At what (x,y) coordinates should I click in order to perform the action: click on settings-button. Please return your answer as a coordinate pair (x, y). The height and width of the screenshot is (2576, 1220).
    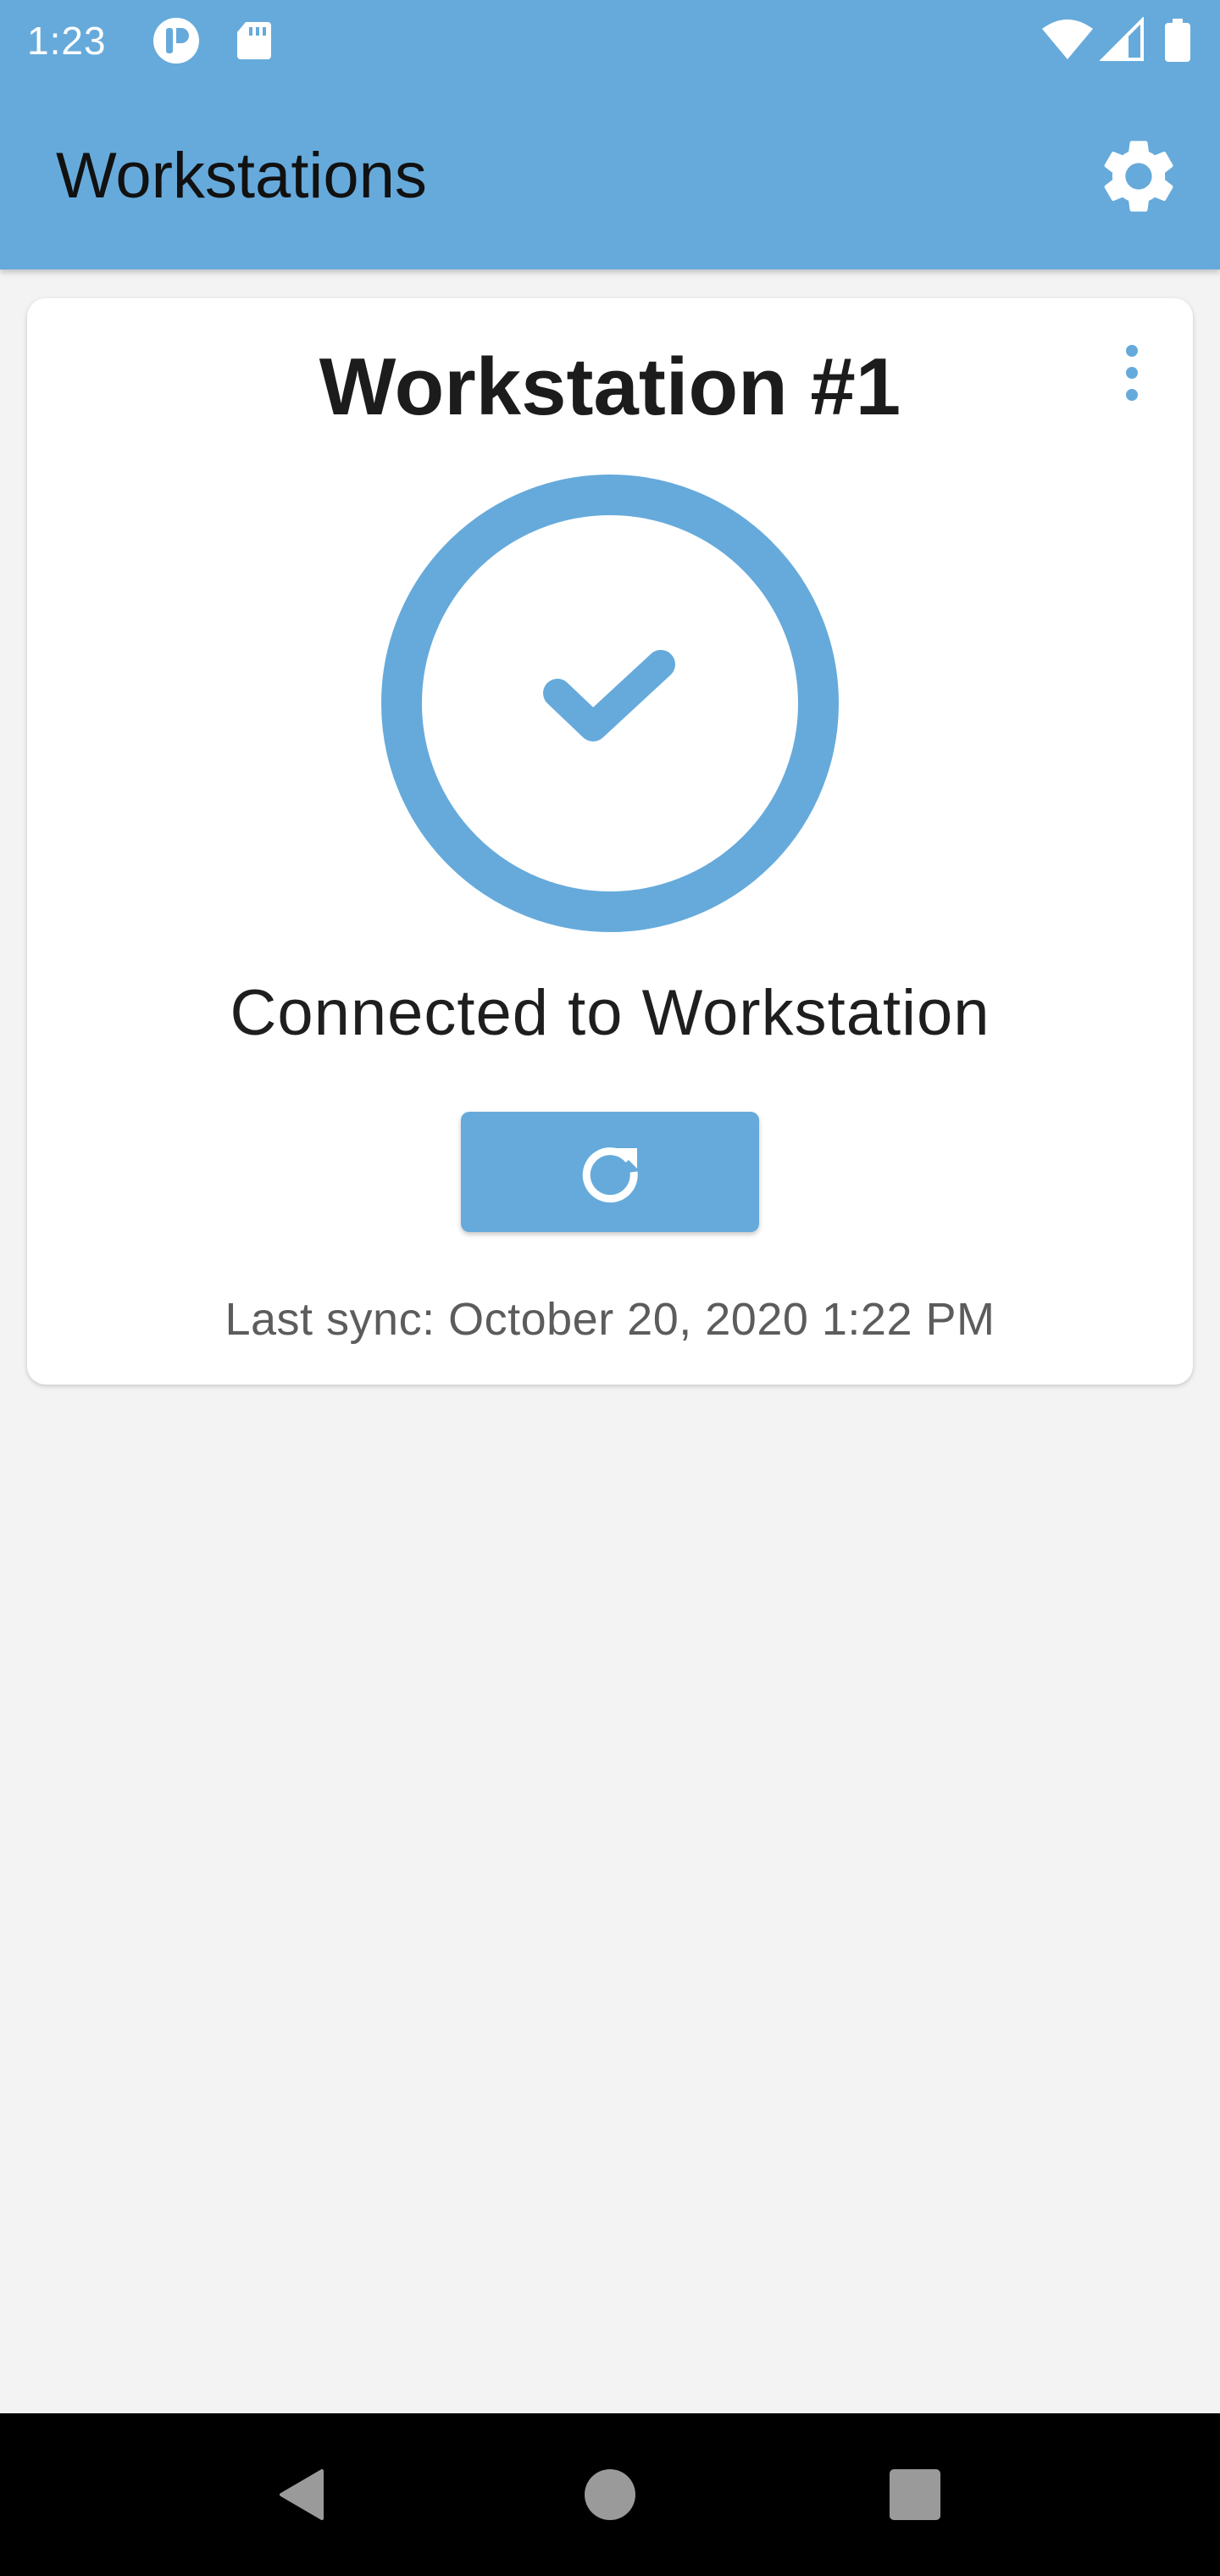
    Looking at the image, I should click on (1138, 176).